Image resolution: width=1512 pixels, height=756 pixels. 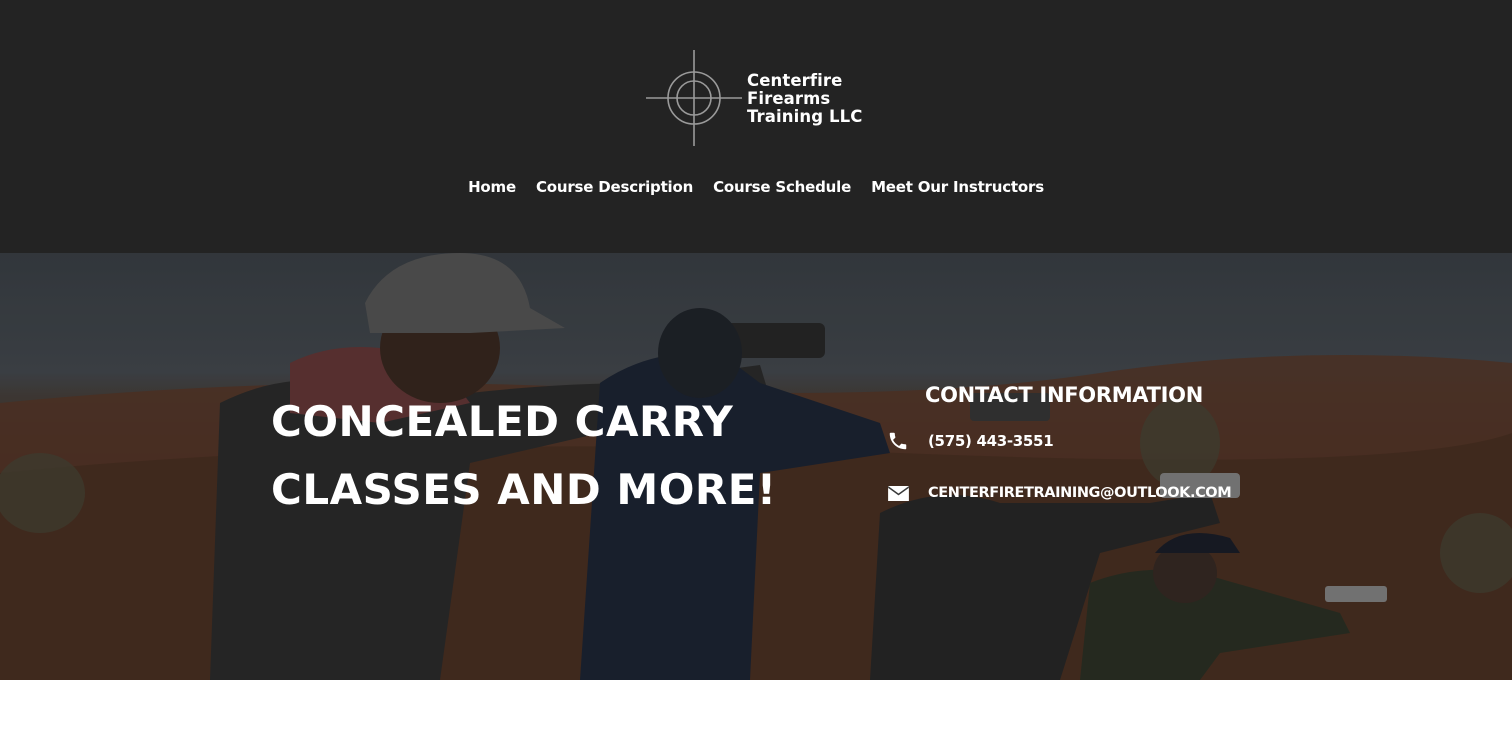 I want to click on nav-item-home: Home, so click(x=492, y=188).